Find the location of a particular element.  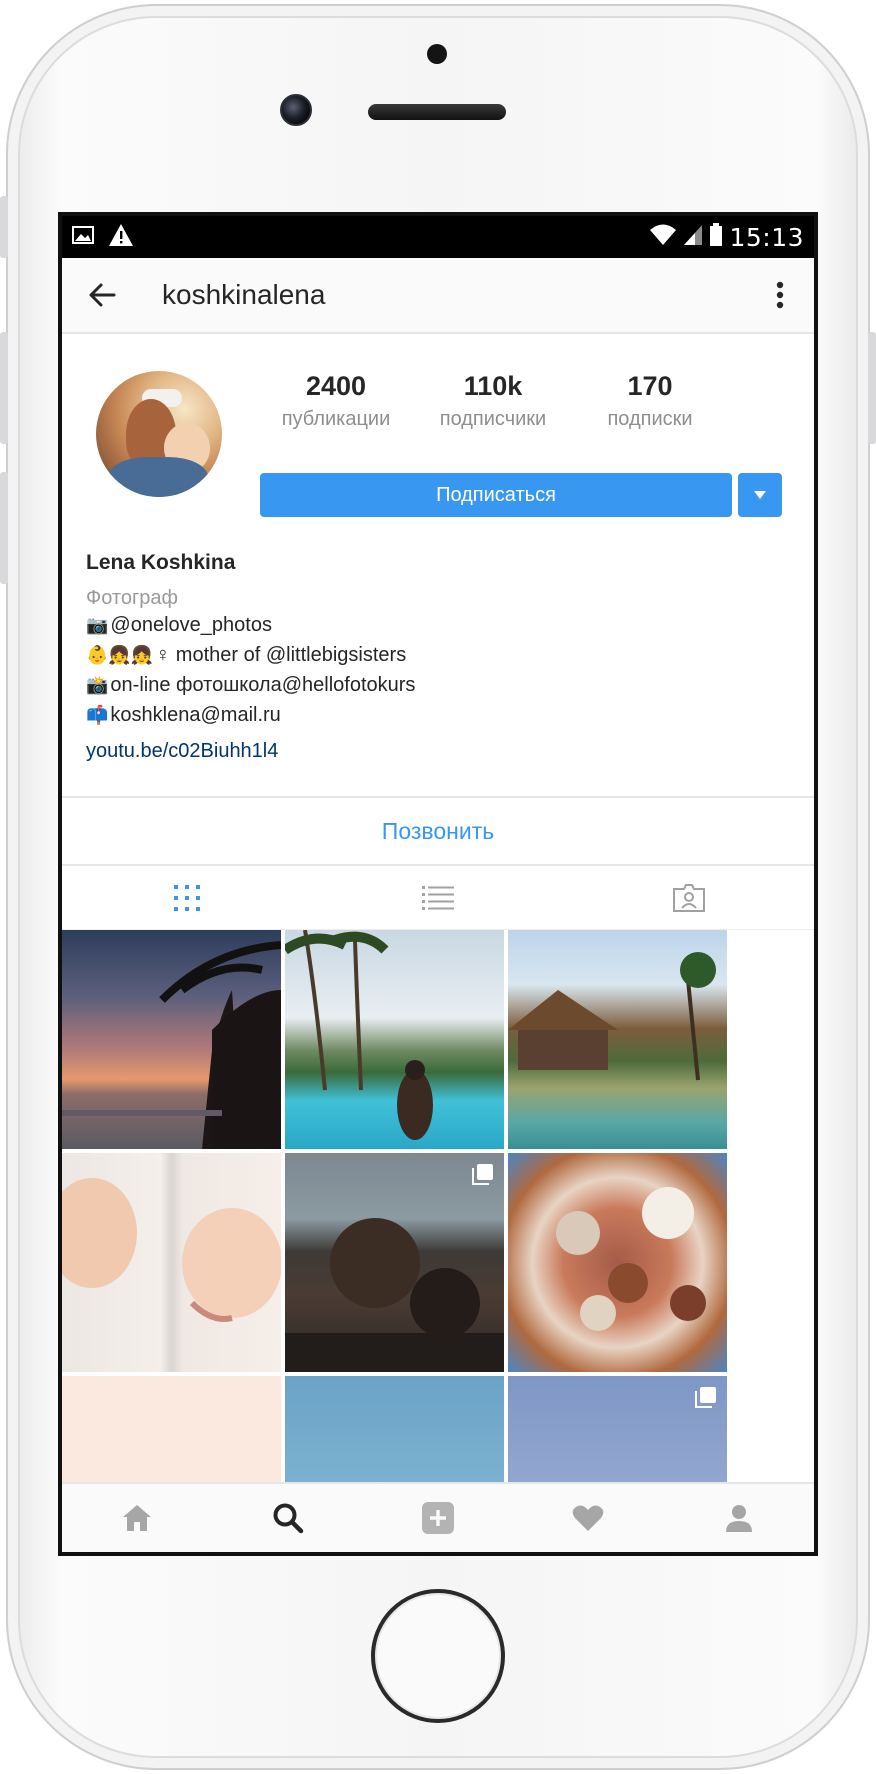

add-post-icon is located at coordinates (438, 1518).